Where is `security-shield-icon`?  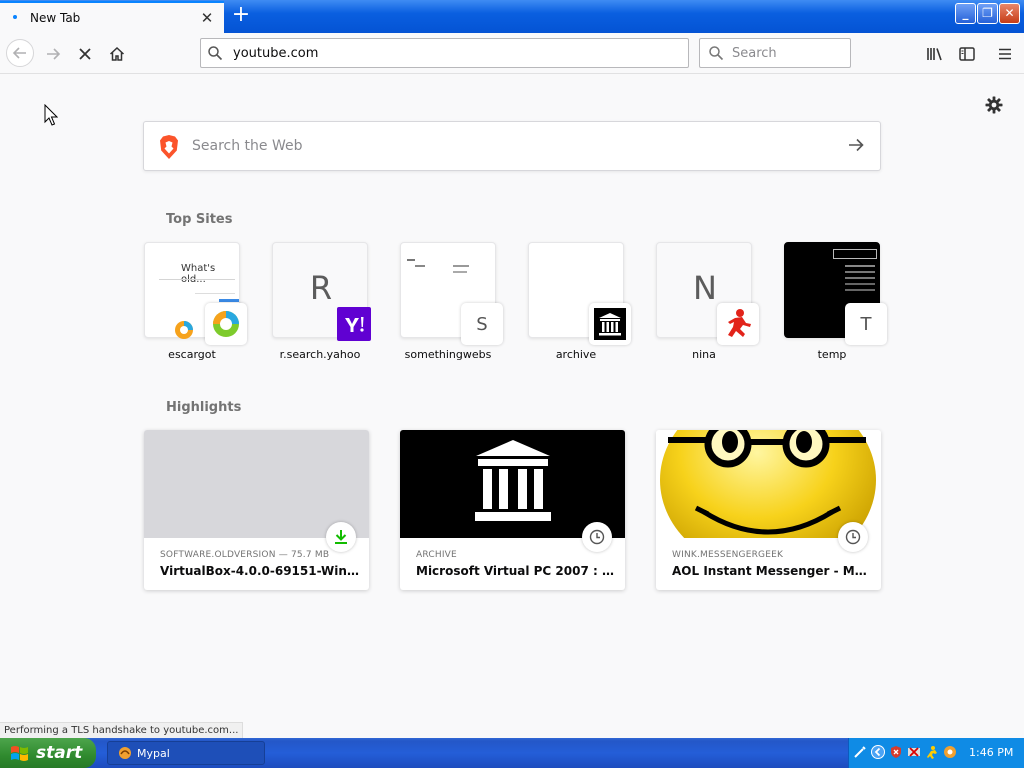 security-shield-icon is located at coordinates (896, 752).